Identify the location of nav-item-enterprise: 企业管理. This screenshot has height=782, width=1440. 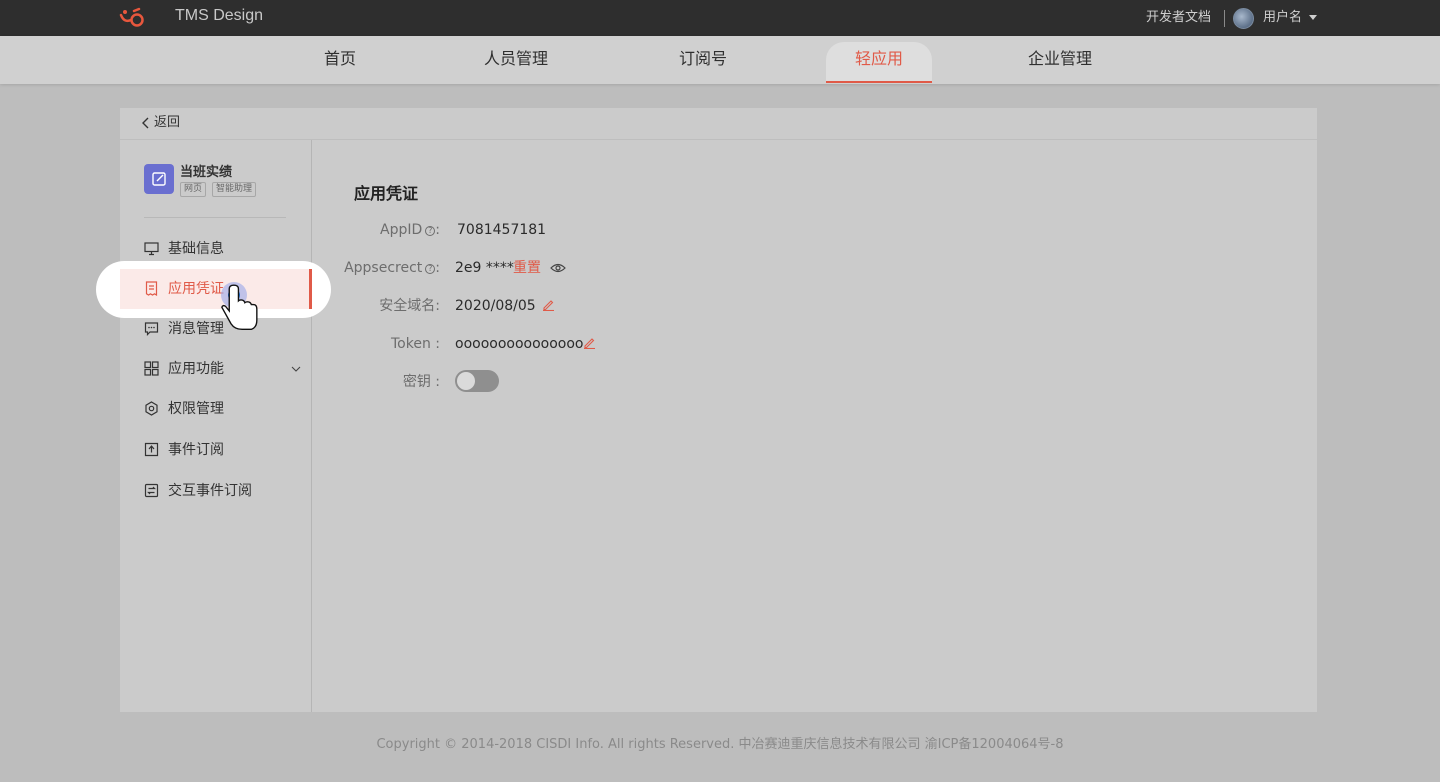
(1060, 59).